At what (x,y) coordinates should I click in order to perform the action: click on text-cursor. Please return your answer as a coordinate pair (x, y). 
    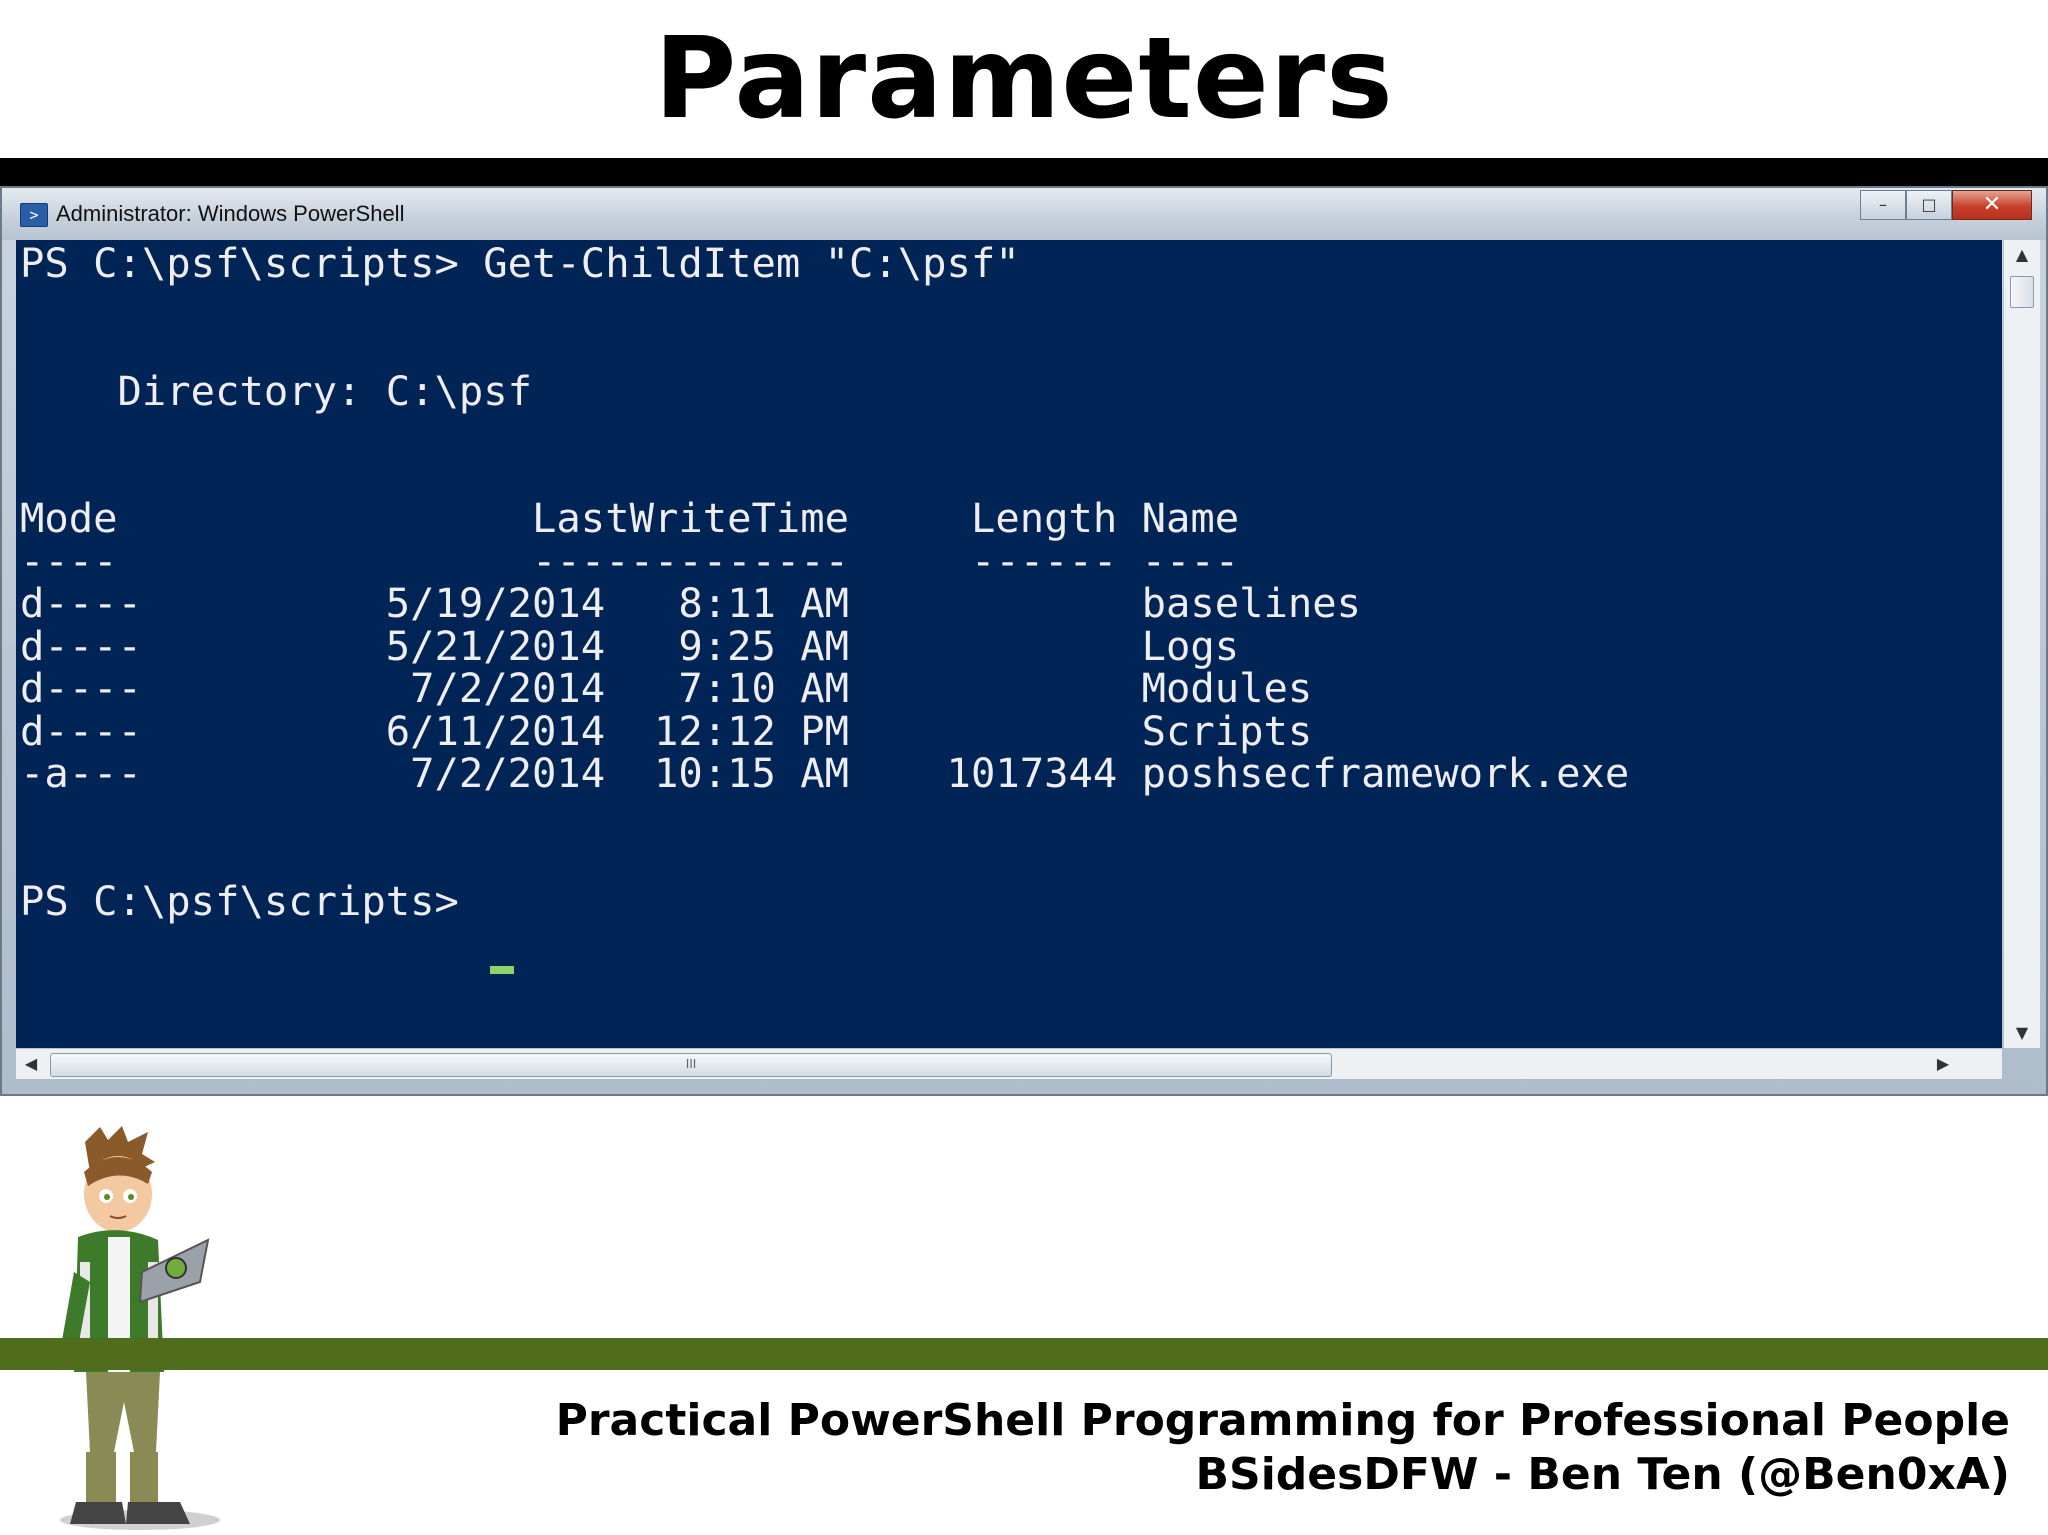
    Looking at the image, I should click on (502, 970).